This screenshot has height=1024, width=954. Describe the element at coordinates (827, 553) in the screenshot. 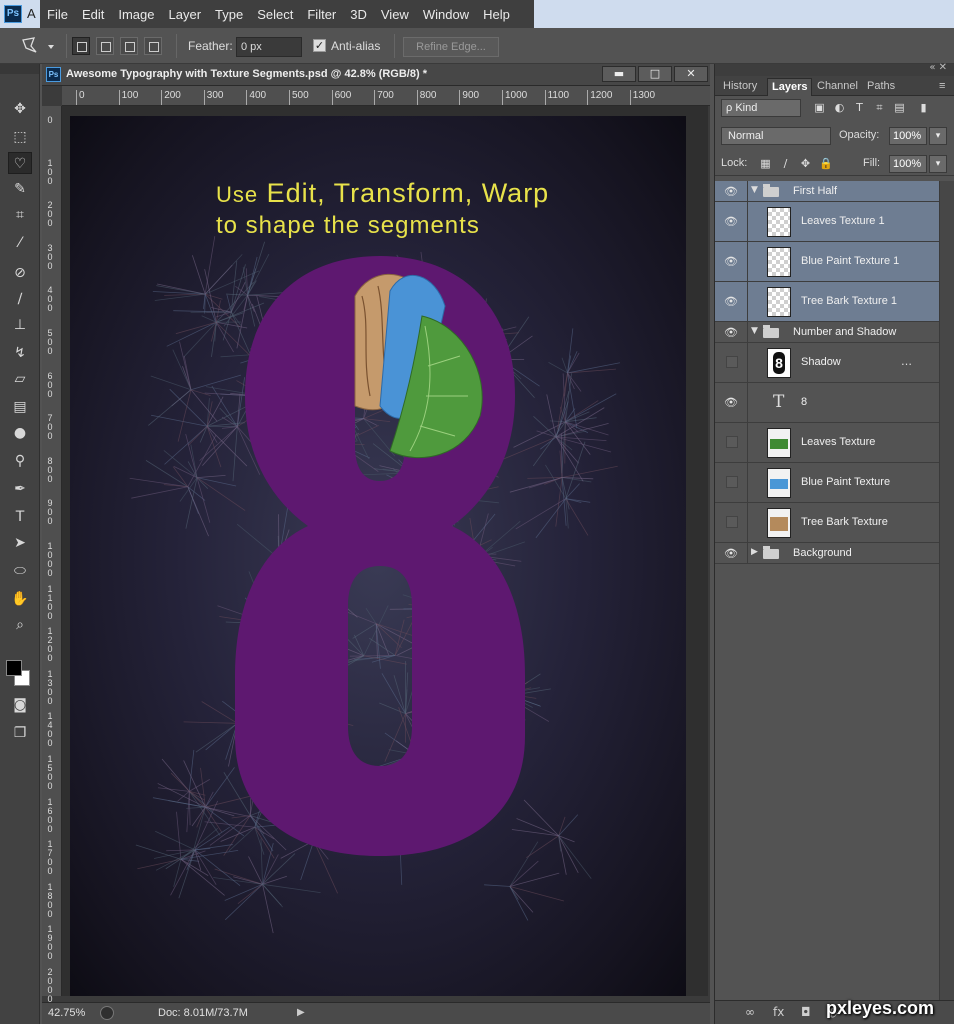

I see `layer-background: 👁 ▶ Background` at that location.